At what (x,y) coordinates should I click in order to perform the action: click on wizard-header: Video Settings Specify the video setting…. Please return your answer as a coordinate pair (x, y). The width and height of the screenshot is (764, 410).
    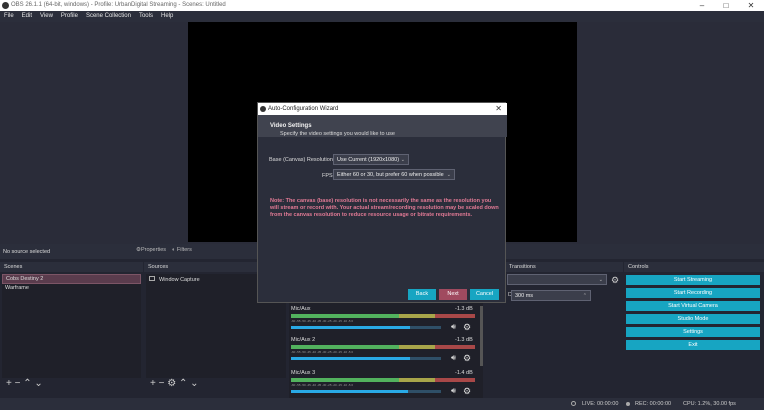
    Looking at the image, I should click on (382, 126).